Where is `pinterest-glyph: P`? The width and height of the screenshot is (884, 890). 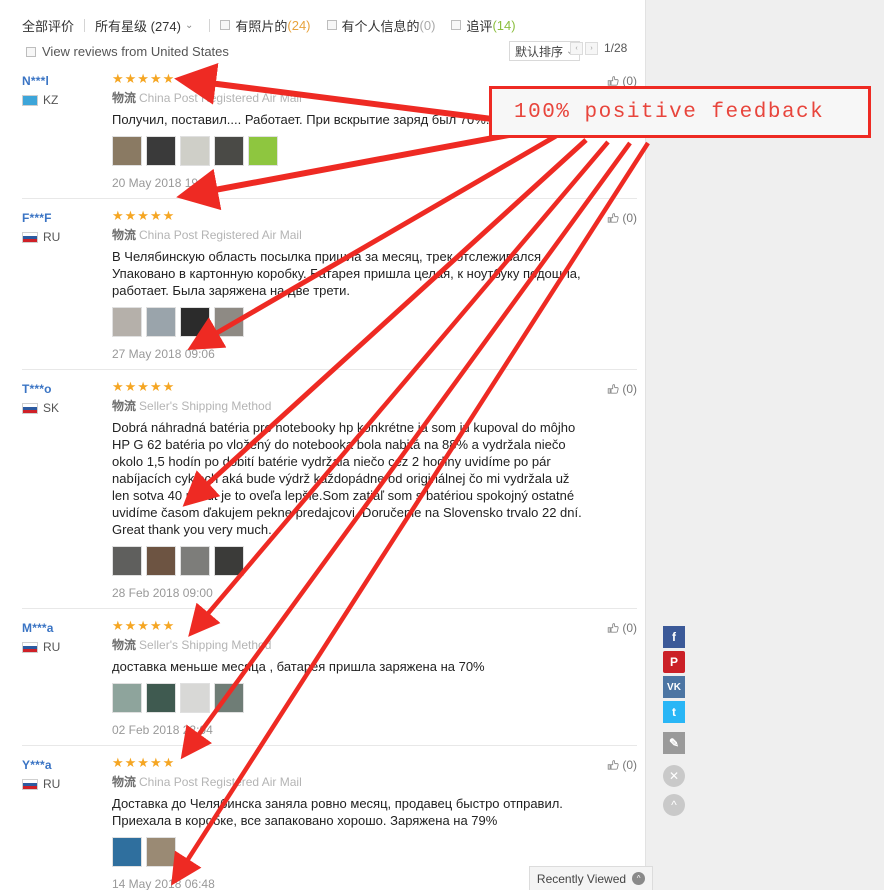 pinterest-glyph: P is located at coordinates (673, 662).